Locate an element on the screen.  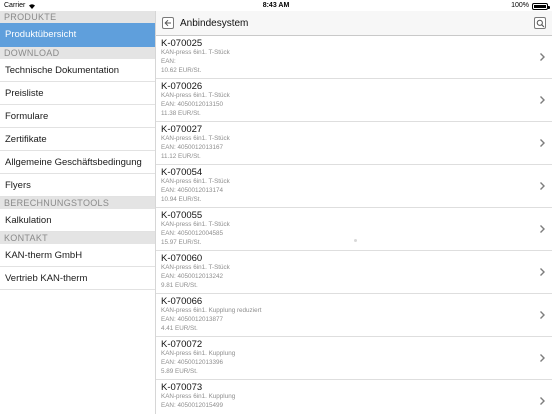
page-title: Anbindesystem is located at coordinates (214, 23).